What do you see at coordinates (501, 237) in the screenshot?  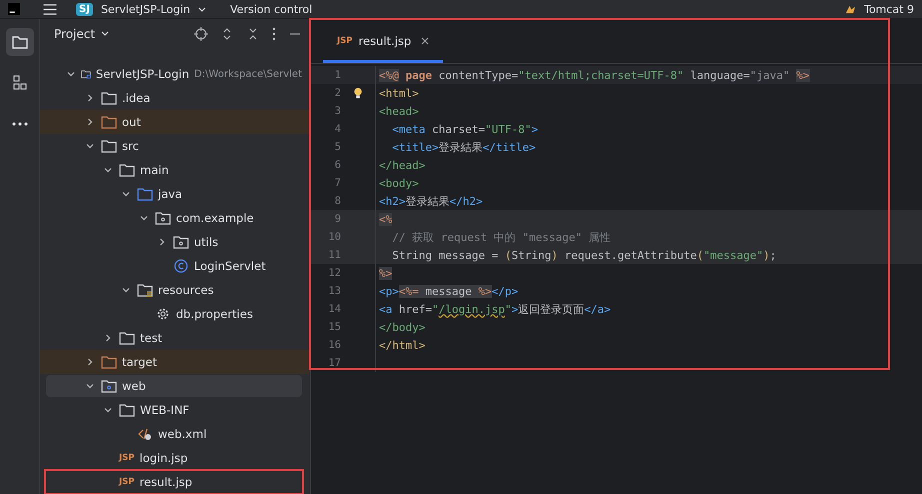 I see `code-line: // 获取 request 中的 "message" 属性` at bounding box center [501, 237].